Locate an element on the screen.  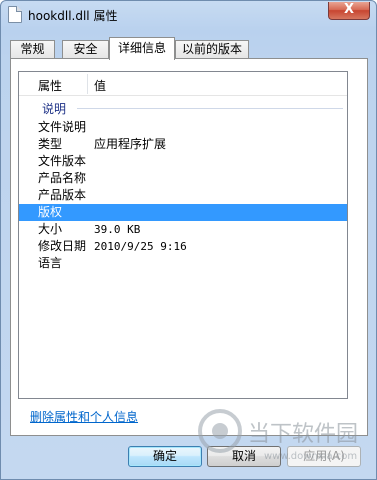
property-name: 类型 is located at coordinates (50, 144).